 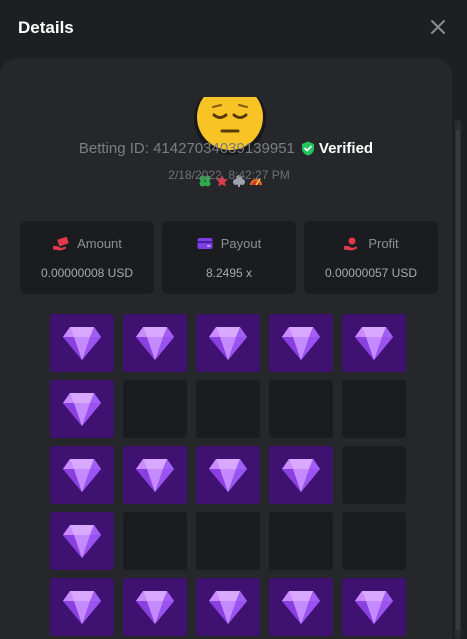 I want to click on stat-amount-value: 0.00000008 USD, so click(x=87, y=273).